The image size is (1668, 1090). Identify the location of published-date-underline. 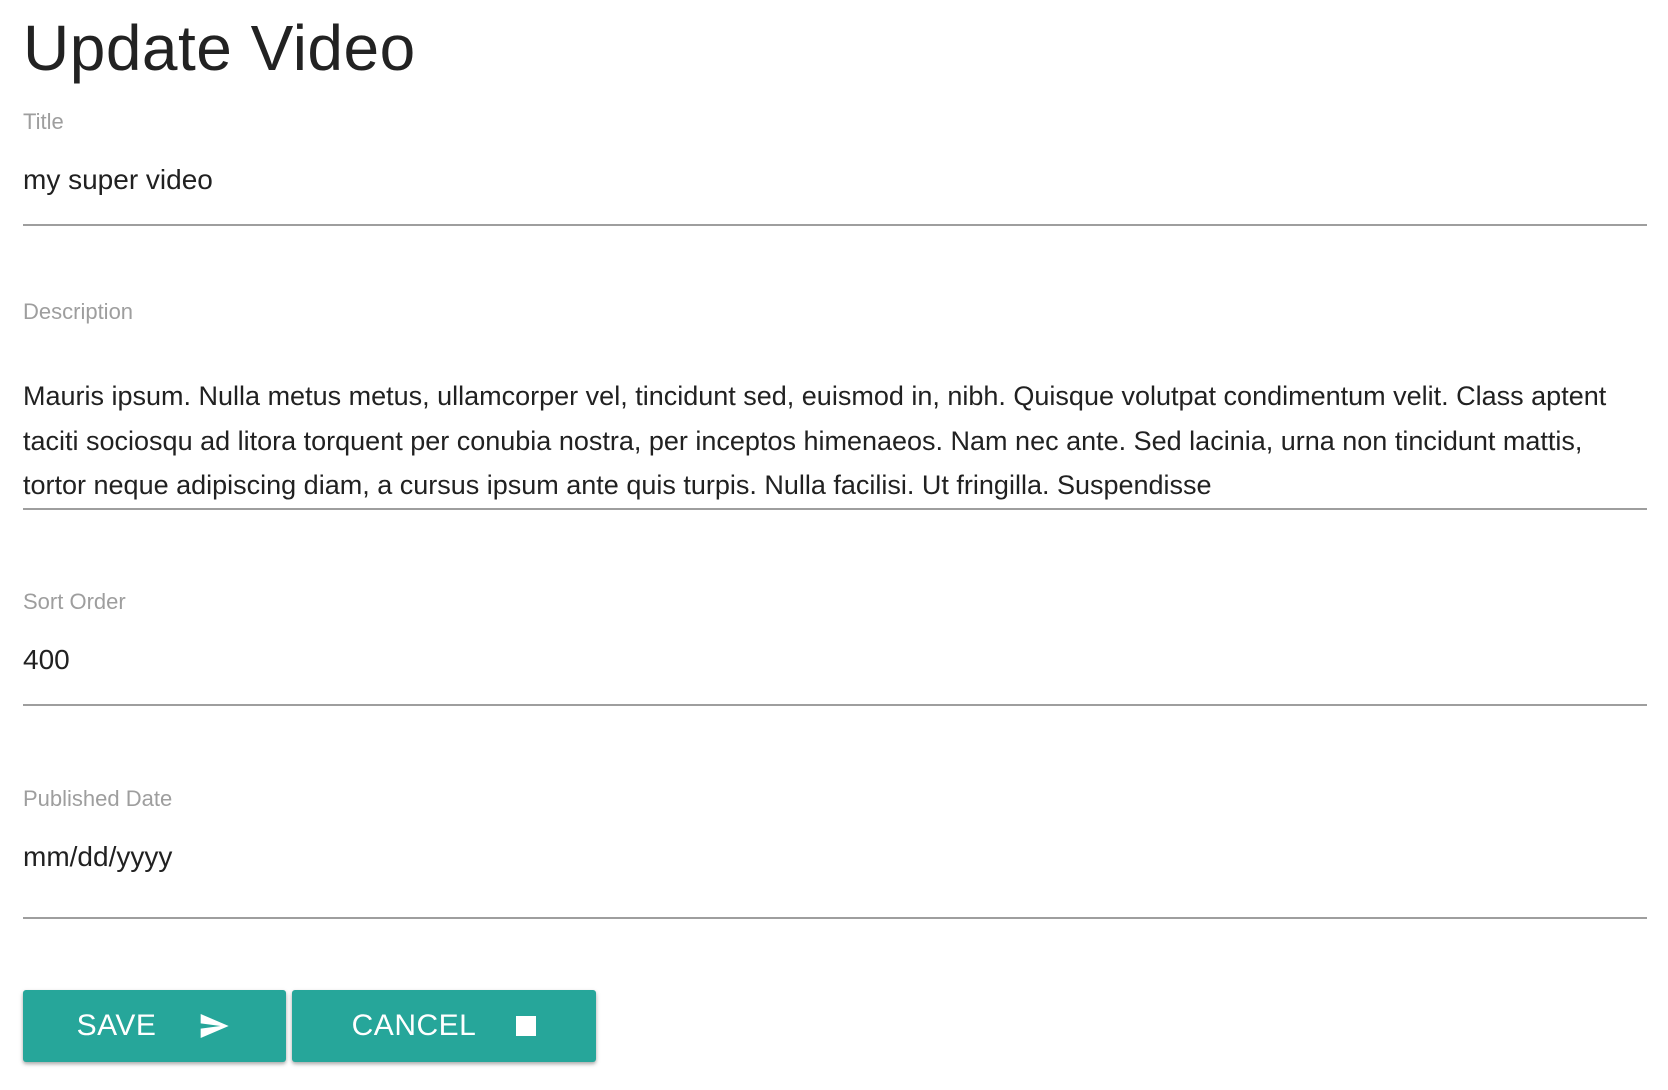
(835, 918).